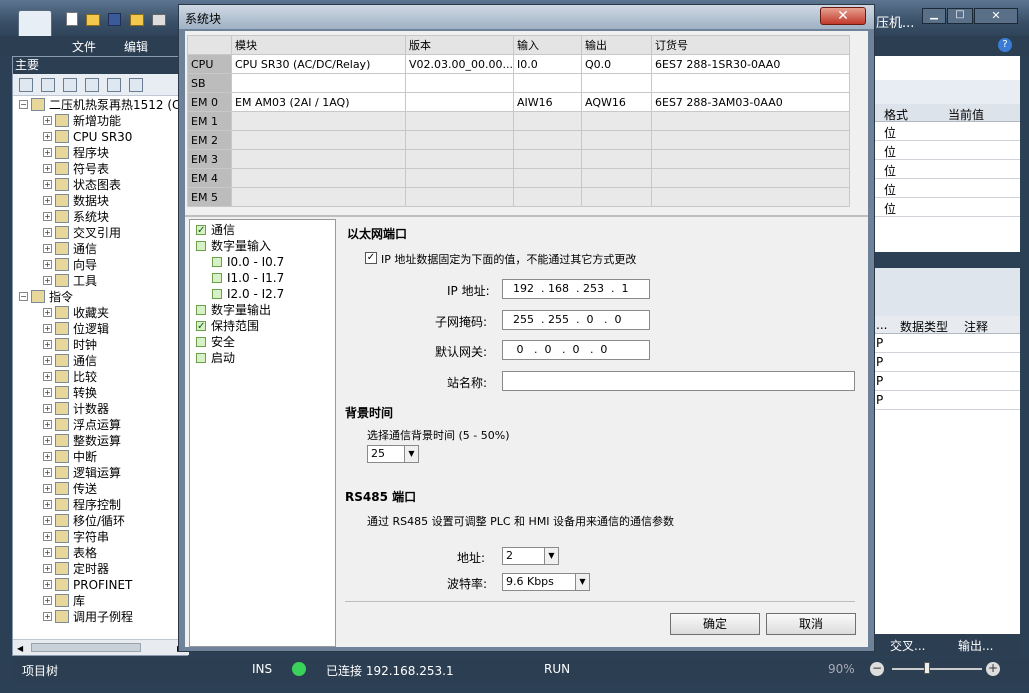 The image size is (1029, 693). Describe the element at coordinates (101, 473) in the screenshot. I see `tree-item: + 逻辑运算` at that location.